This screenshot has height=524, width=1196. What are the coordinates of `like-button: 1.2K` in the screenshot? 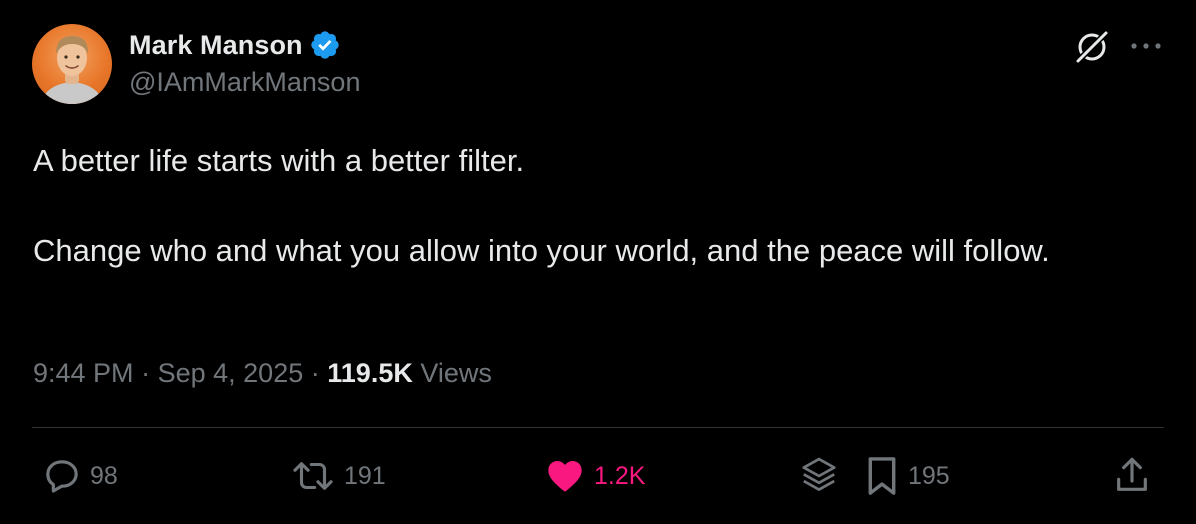 It's located at (594, 476).